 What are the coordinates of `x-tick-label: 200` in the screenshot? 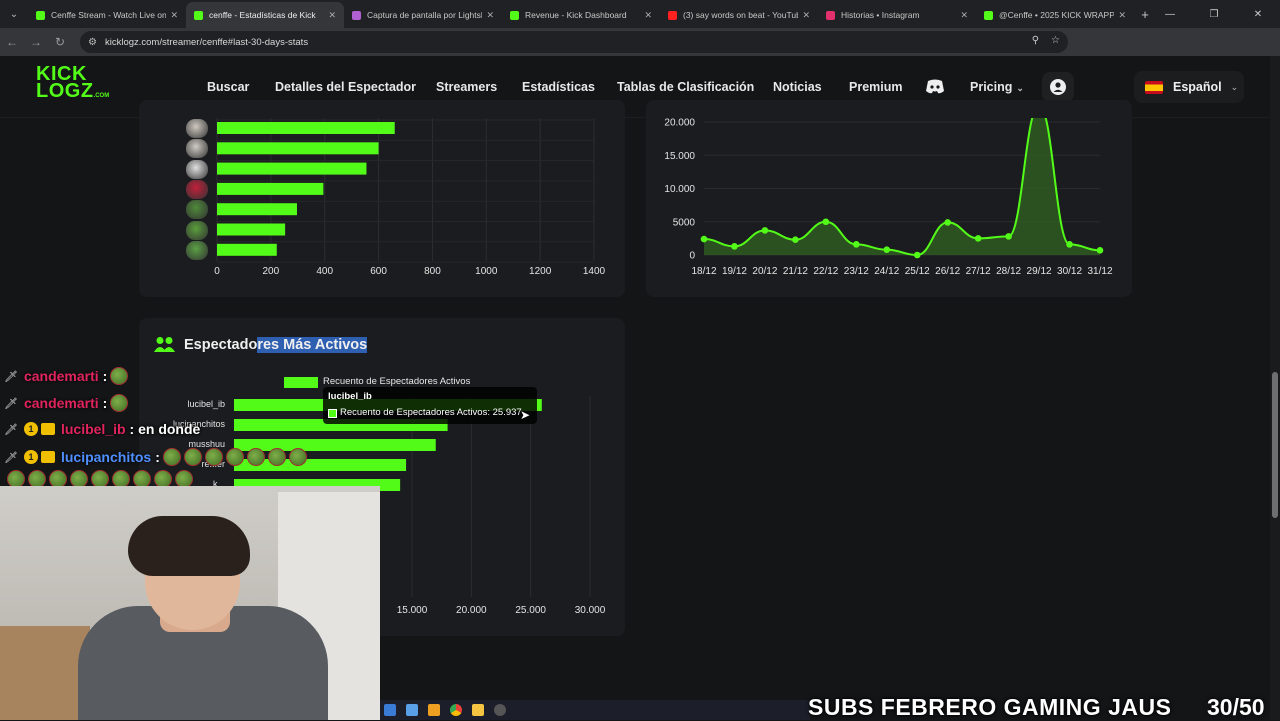 It's located at (271, 271).